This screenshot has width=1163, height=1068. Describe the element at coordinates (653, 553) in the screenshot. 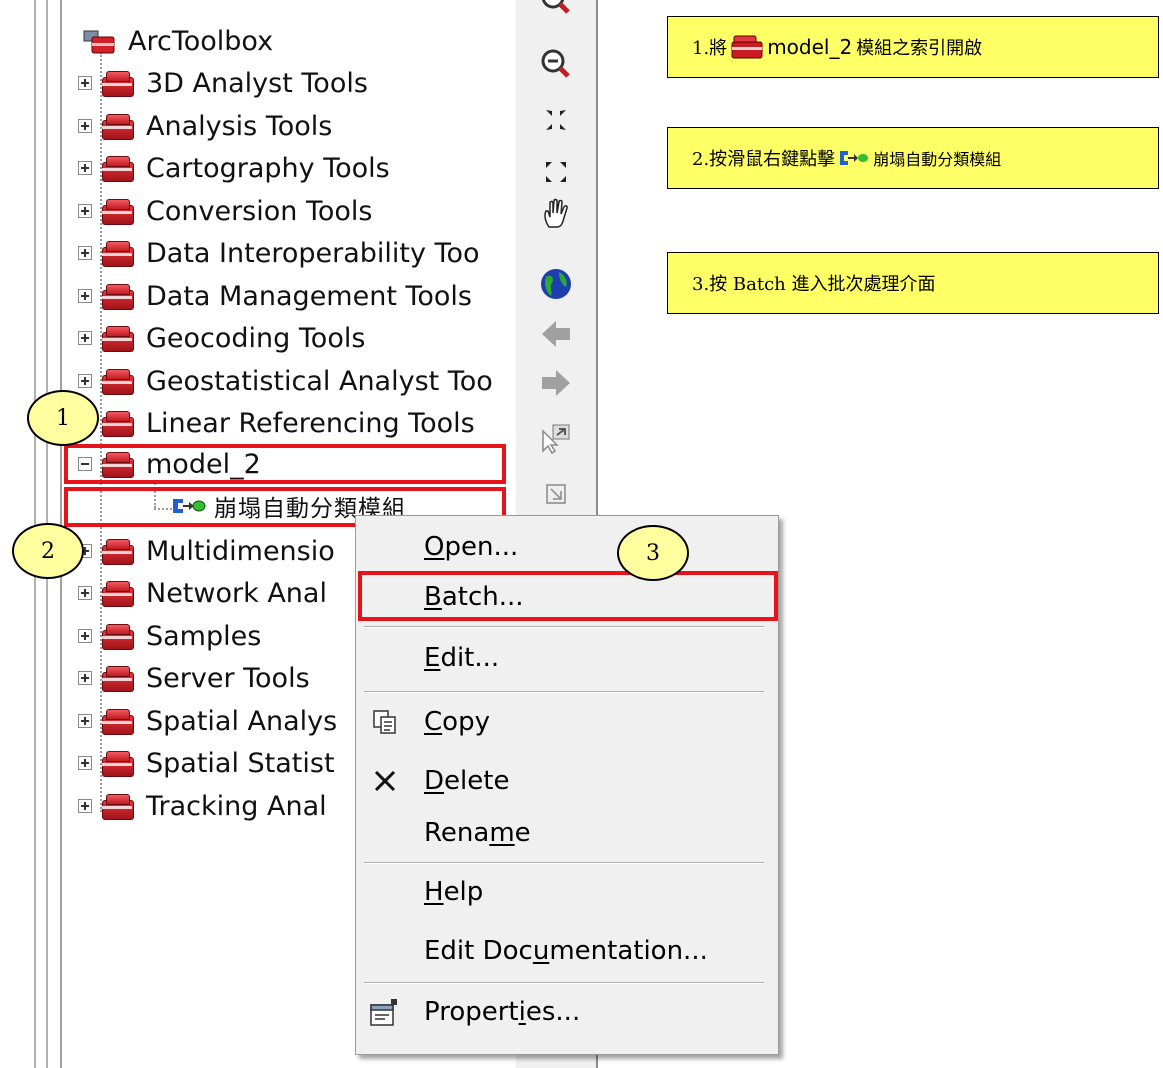

I see `callout-3: 3` at that location.